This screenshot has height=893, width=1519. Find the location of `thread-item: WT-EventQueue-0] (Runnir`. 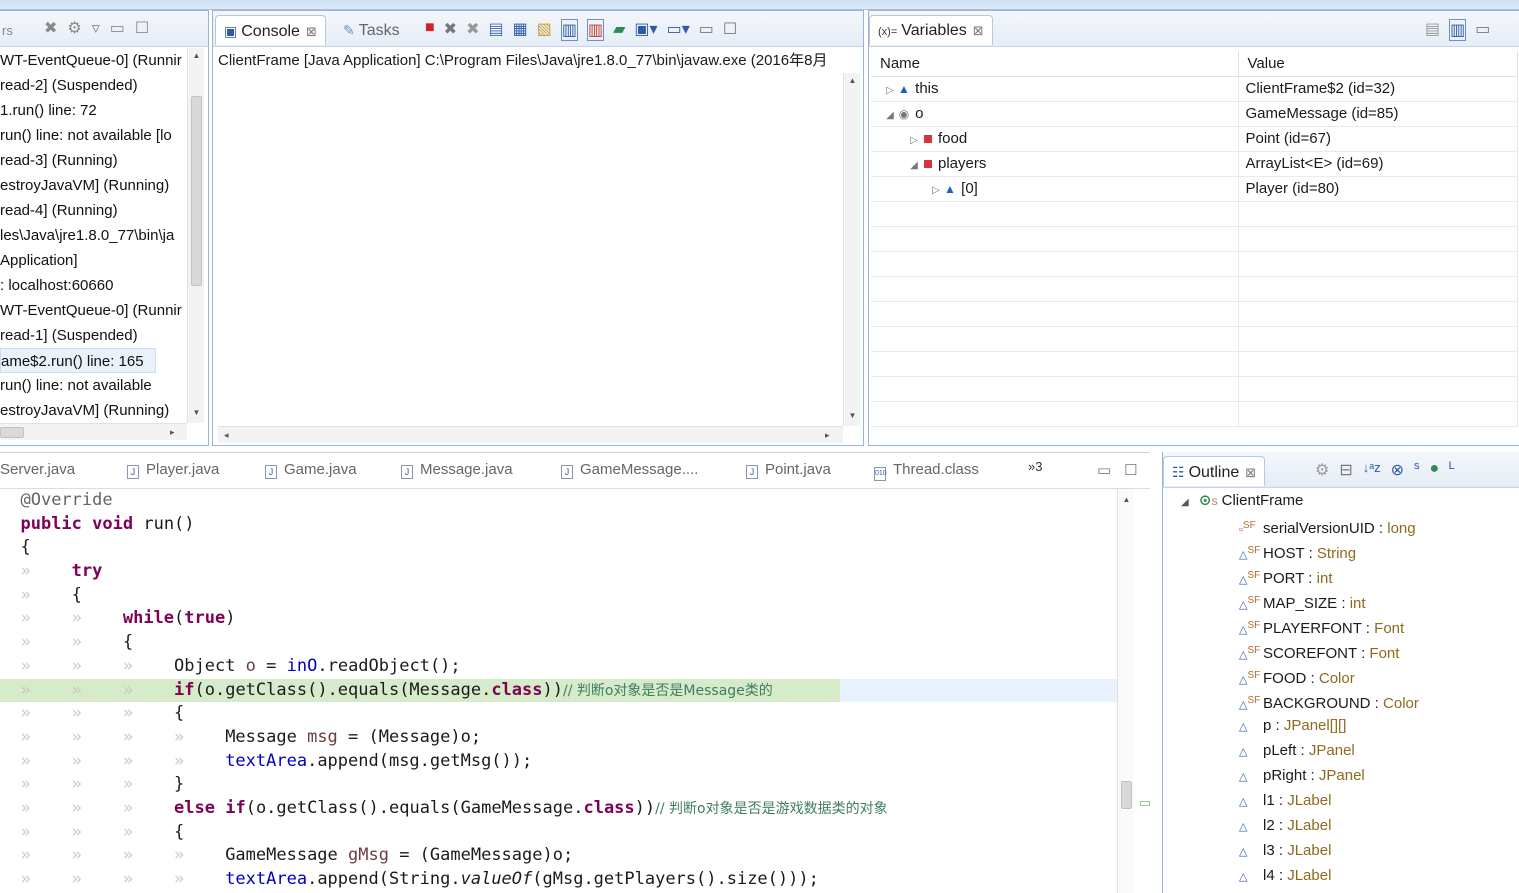

thread-item: WT-EventQueue-0] (Runnir is located at coordinates (93, 310).